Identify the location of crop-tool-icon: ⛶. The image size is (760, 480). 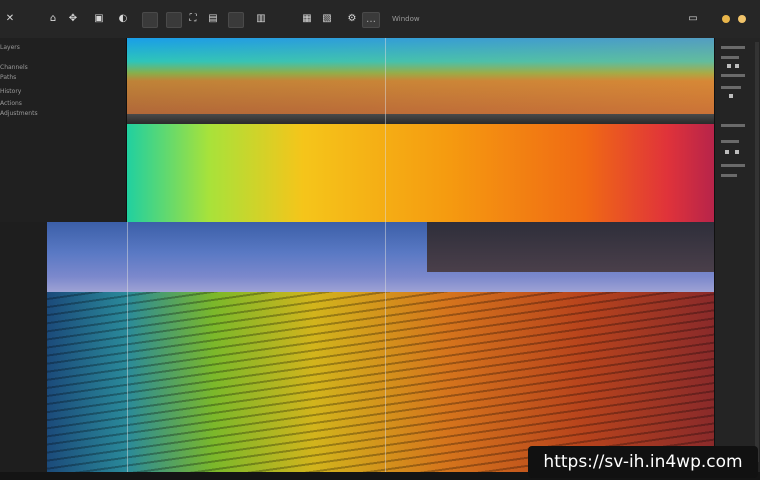
(193, 19).